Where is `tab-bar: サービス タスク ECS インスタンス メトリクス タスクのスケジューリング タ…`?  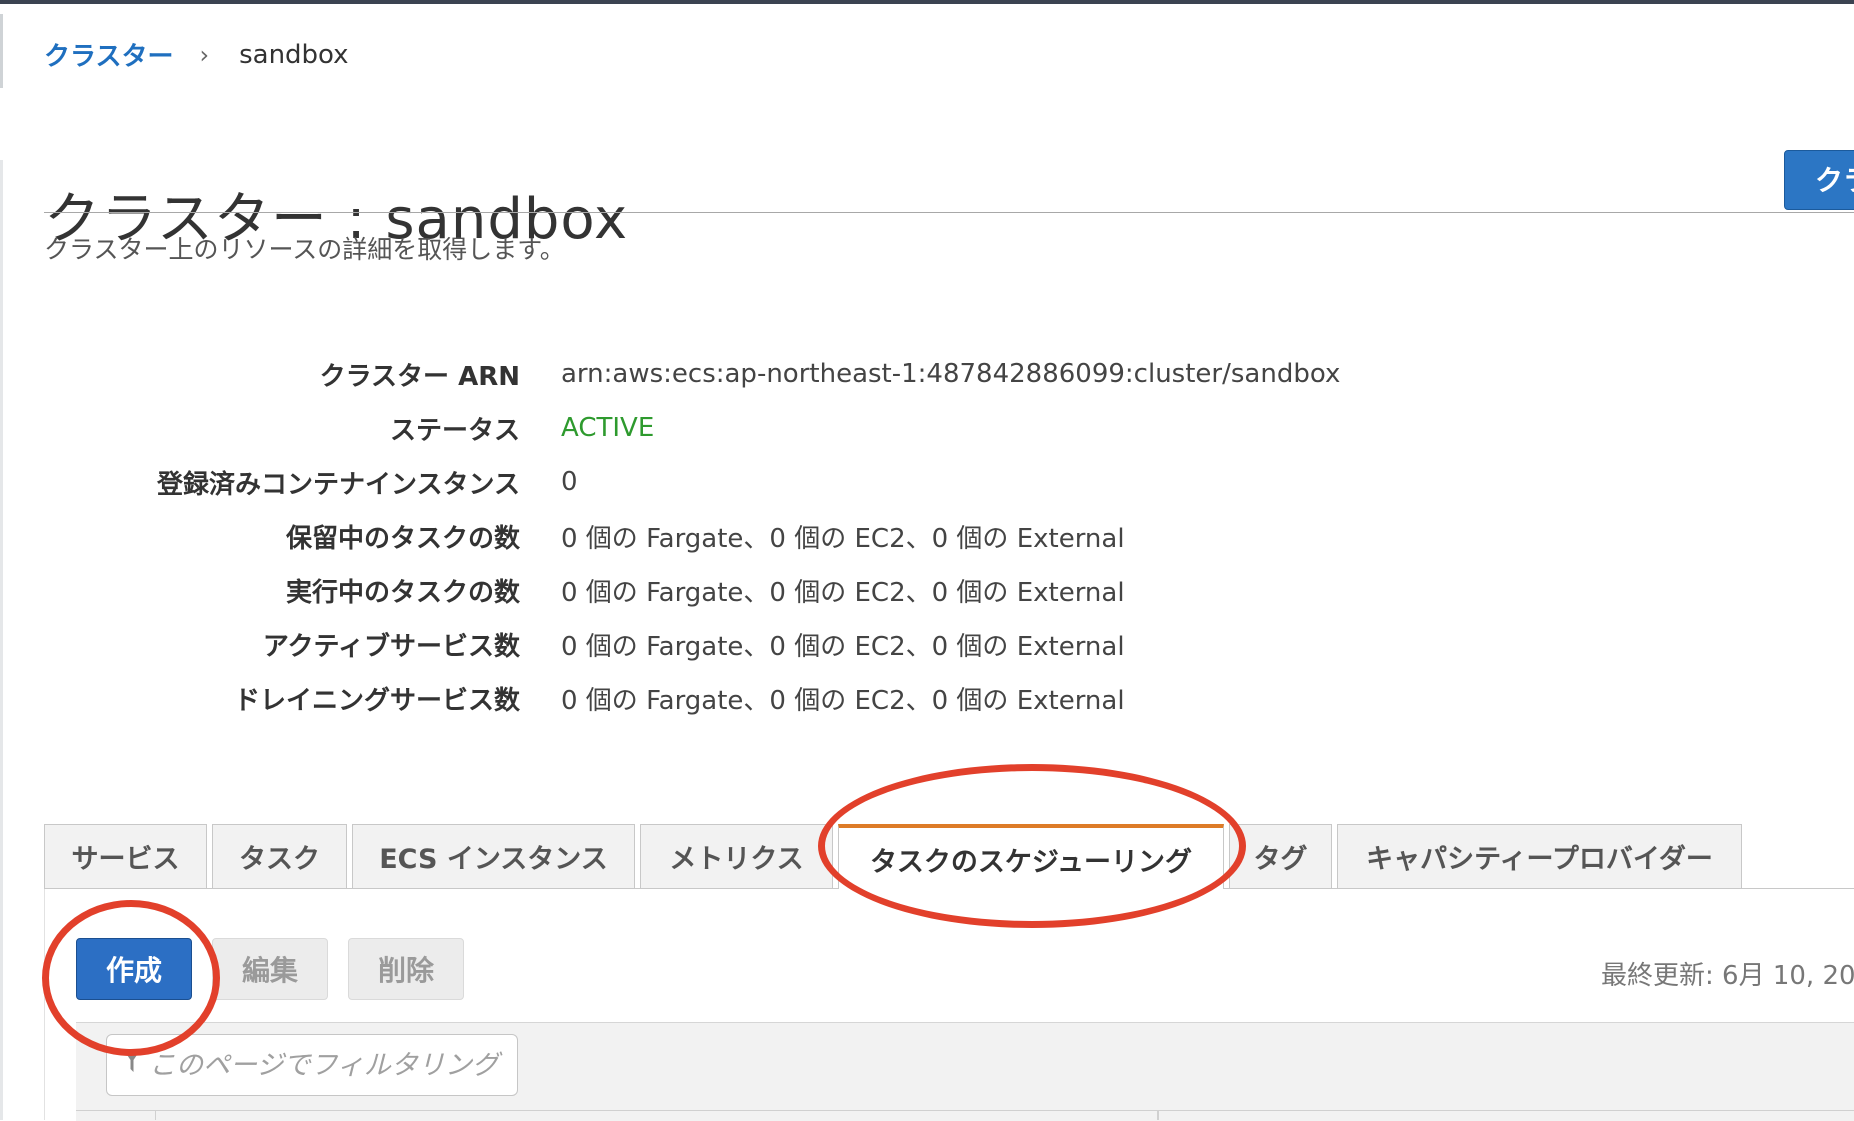 tab-bar: サービス タスク ECS インスタンス メトリクス タスクのスケジューリング タ… is located at coordinates (949, 857).